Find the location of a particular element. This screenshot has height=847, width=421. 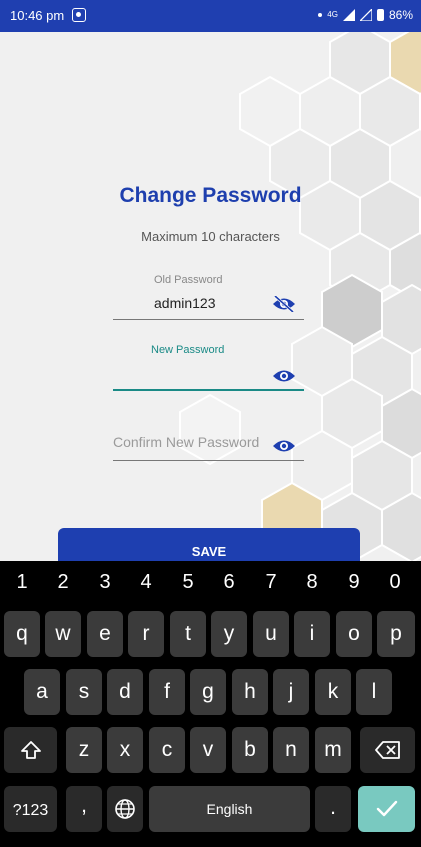

key-z: z is located at coordinates (84, 750).